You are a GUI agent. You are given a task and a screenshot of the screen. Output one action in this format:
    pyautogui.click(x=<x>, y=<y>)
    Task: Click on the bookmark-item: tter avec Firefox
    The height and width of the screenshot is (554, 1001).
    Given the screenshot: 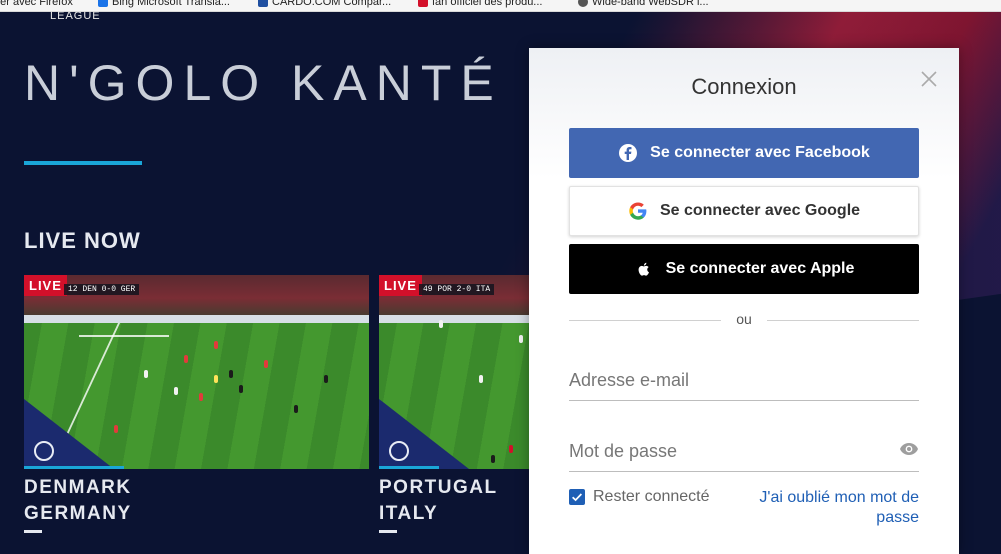 What is the action you would take?
    pyautogui.click(x=36, y=4)
    